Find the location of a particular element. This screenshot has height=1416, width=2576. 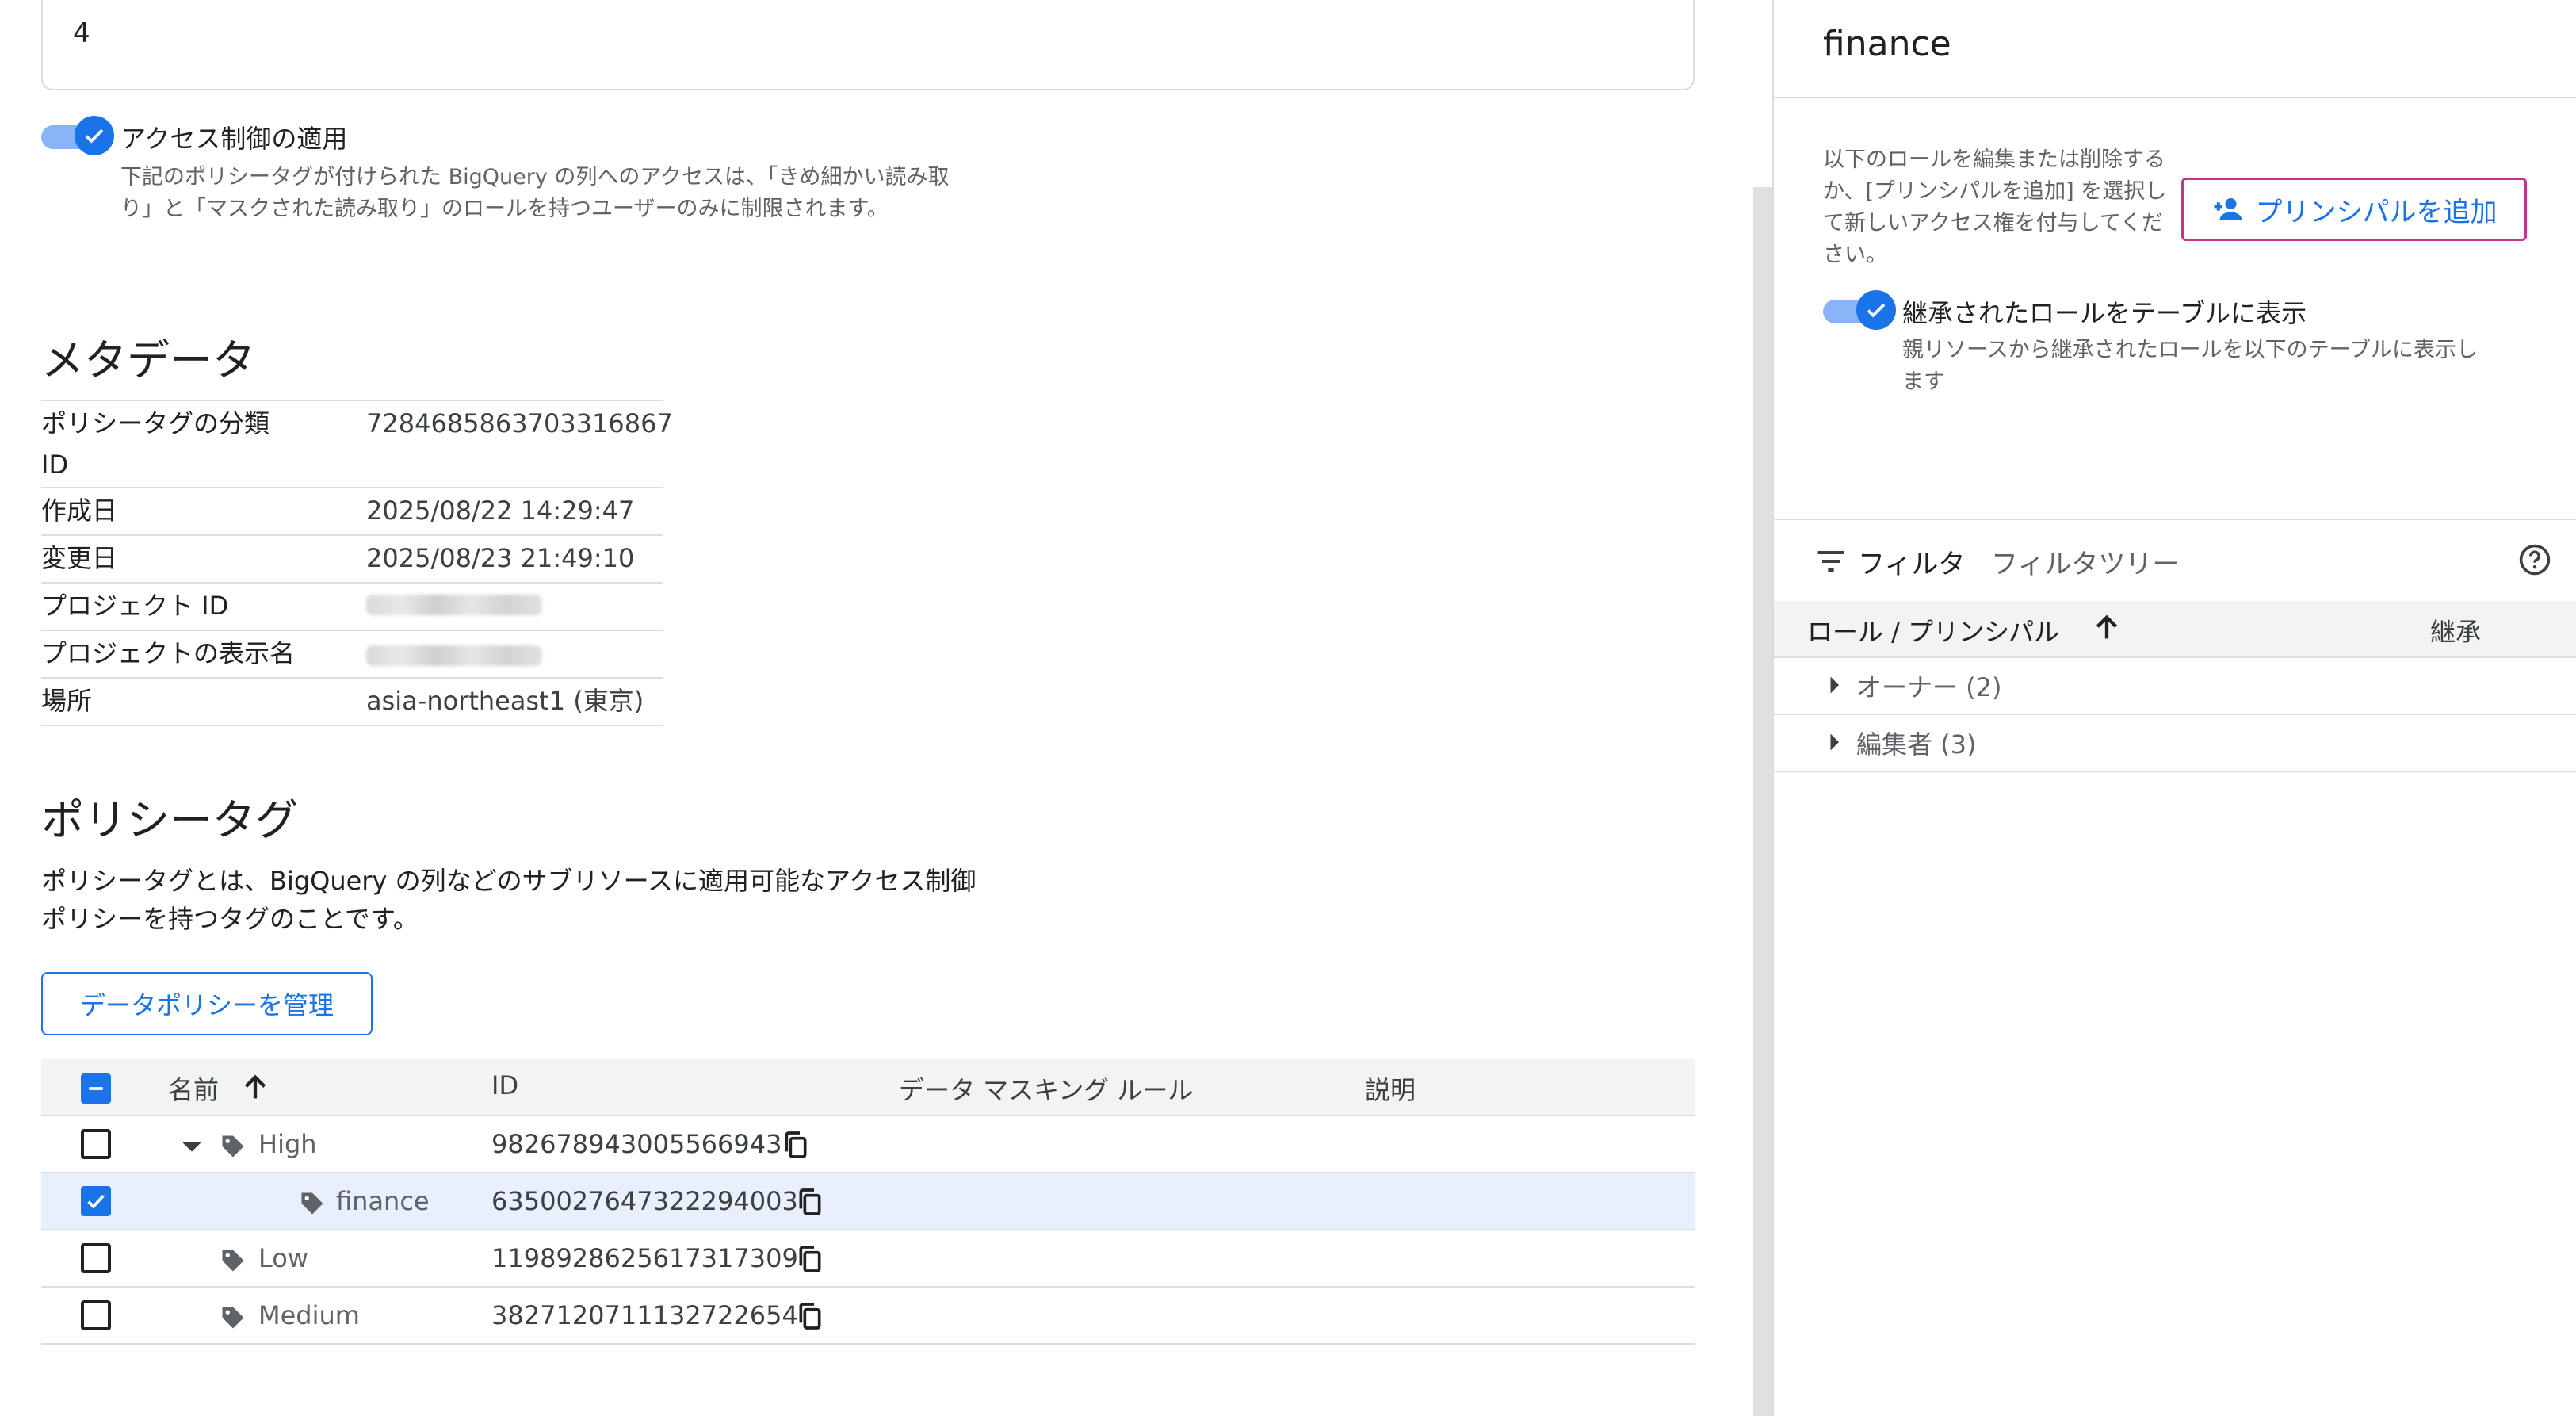

add-principal-button: プリンシパルを追加 is located at coordinates (2354, 209).